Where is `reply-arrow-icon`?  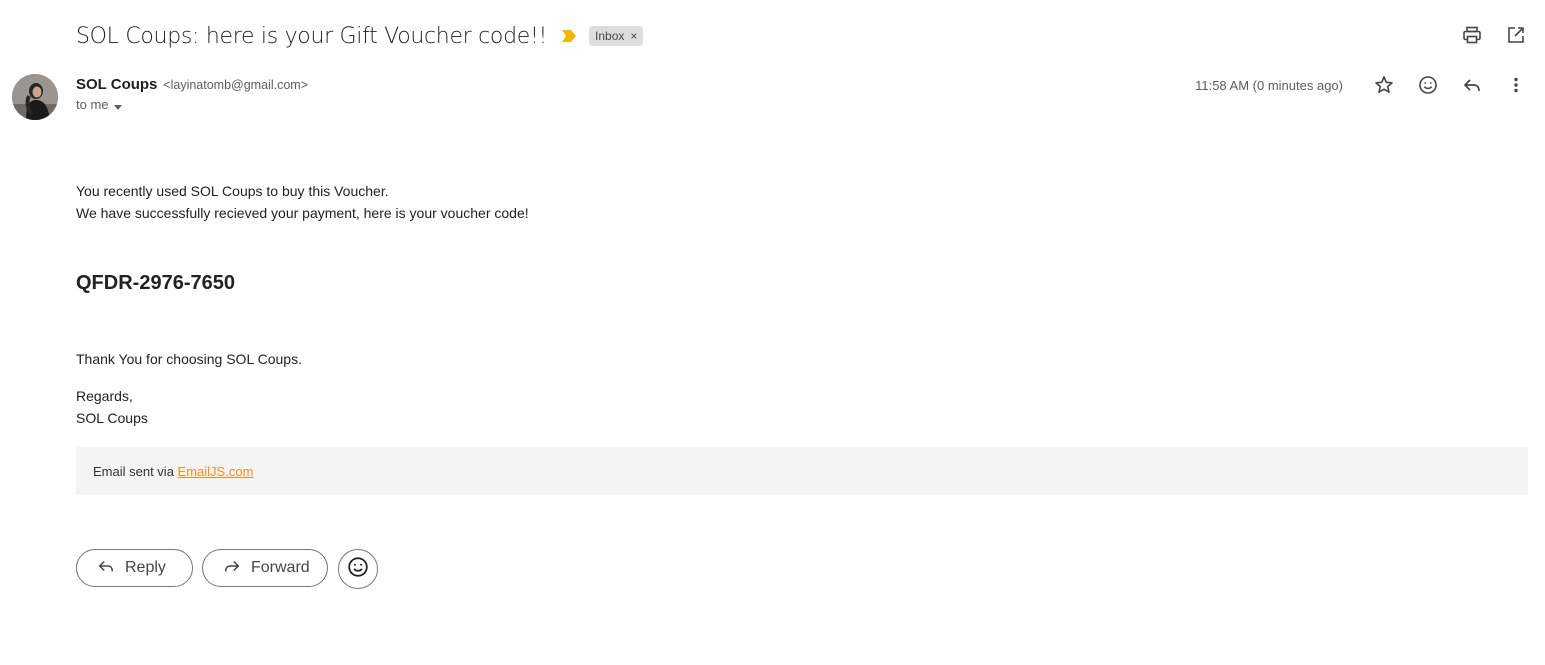 reply-arrow-icon is located at coordinates (106, 568).